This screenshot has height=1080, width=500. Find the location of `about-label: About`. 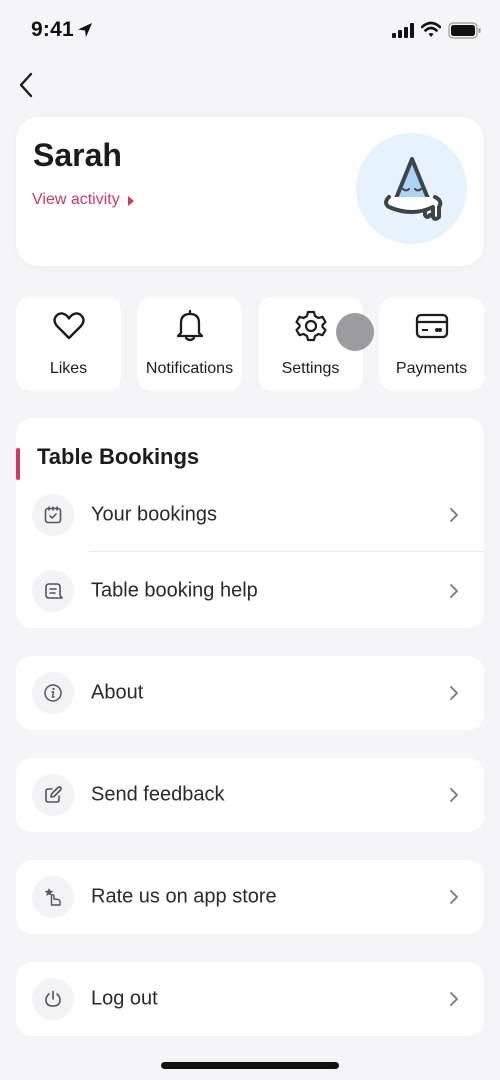

about-label: About is located at coordinates (117, 692).